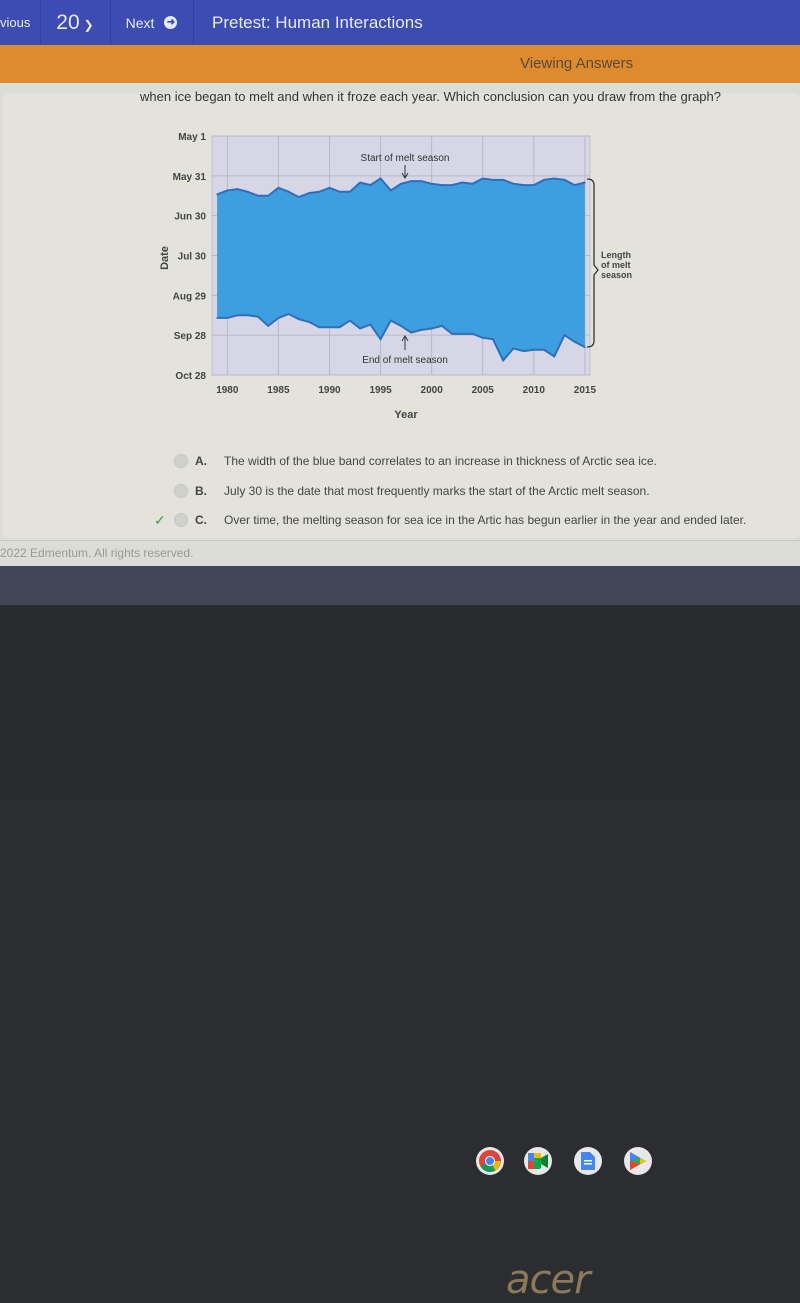  I want to click on meet-icon, so click(538, 1161).